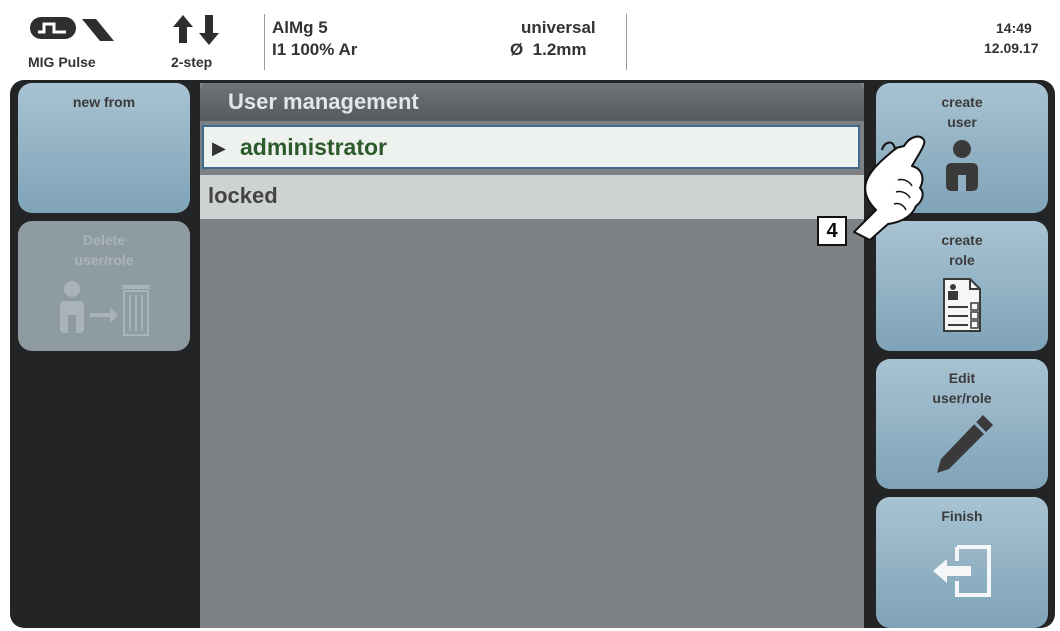  What do you see at coordinates (72, 29) in the screenshot?
I see `pulse-process-icon` at bounding box center [72, 29].